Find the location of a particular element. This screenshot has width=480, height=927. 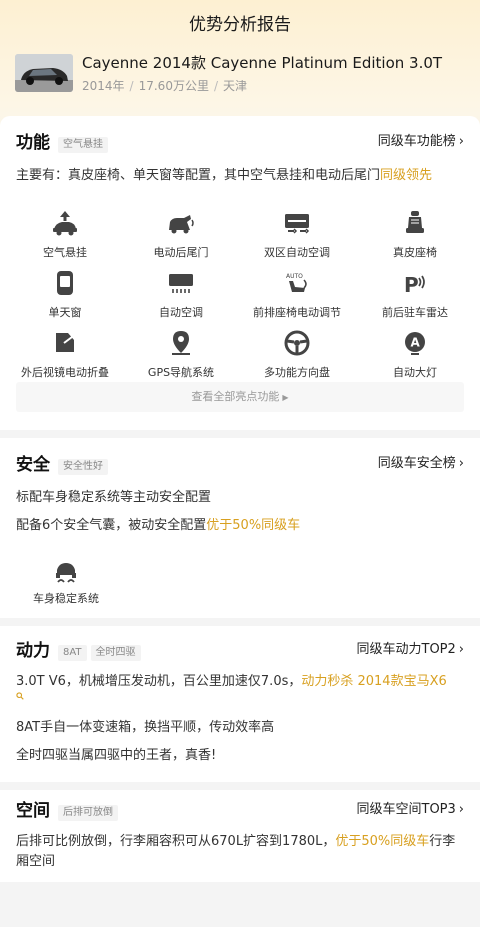

function-summary: 主要有：真皮座椅、单天窗等配置，其中空气悬挂和电动后尾门同级领先 is located at coordinates (224, 173).